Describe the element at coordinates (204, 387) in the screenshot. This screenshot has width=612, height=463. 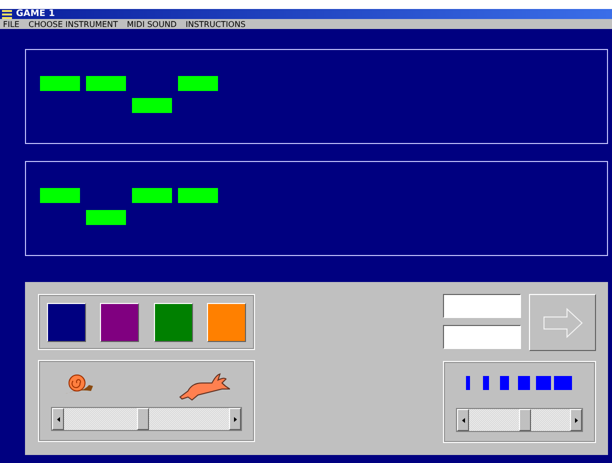
I see `rabbit-icon` at that location.